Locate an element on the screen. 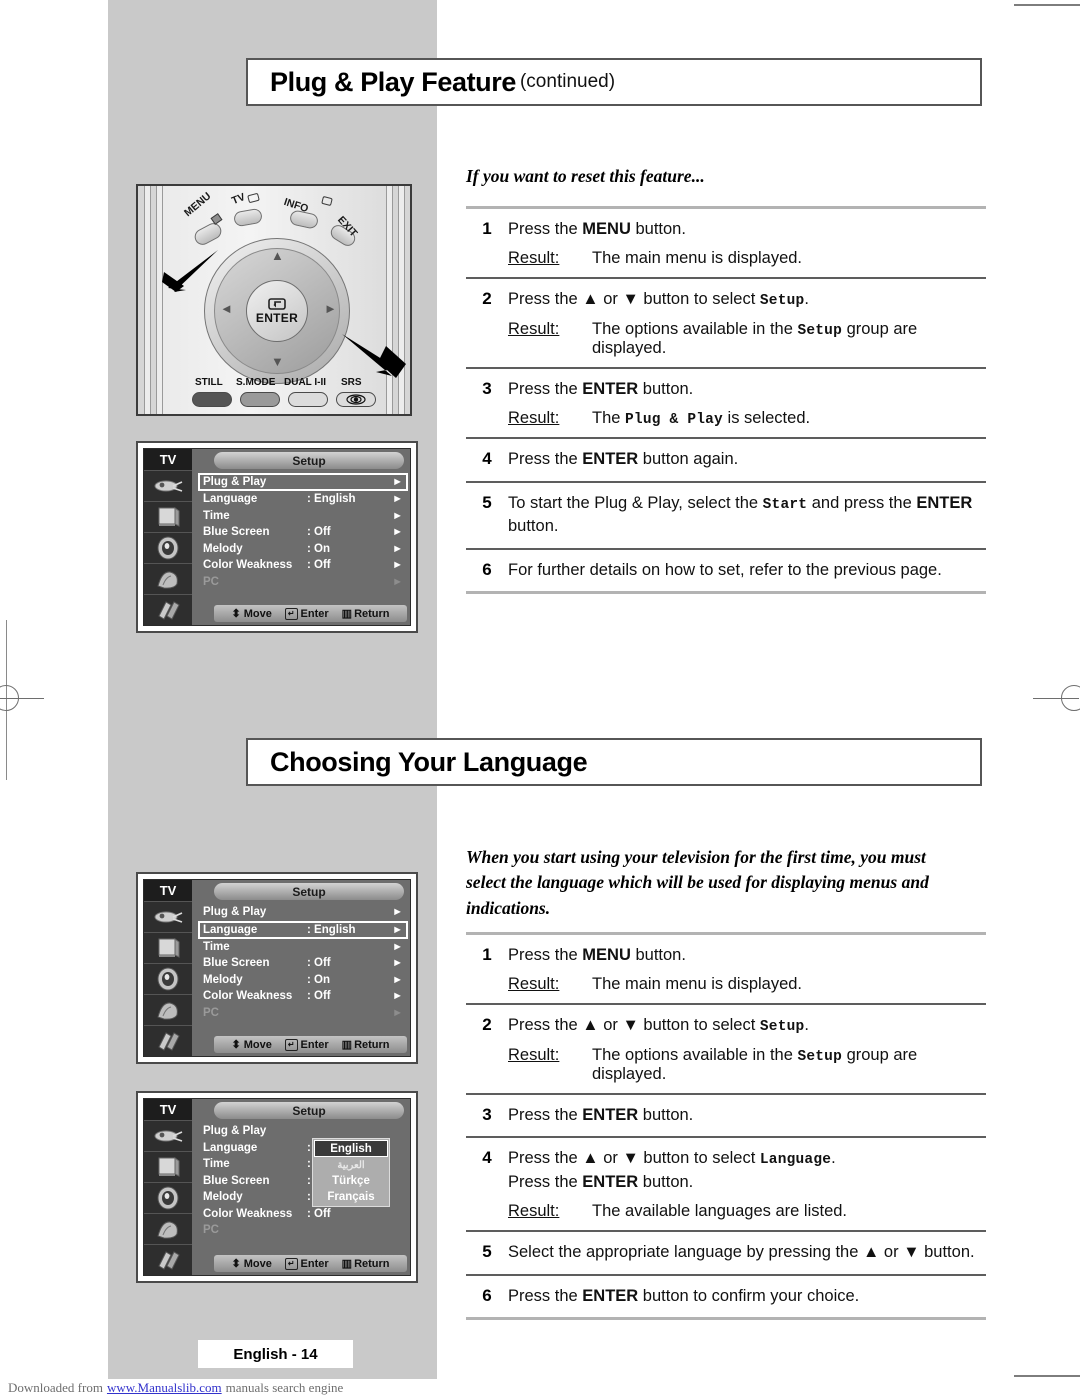 Image resolution: width=1080 pixels, height=1397 pixels. remote-still-button is located at coordinates (212, 399).